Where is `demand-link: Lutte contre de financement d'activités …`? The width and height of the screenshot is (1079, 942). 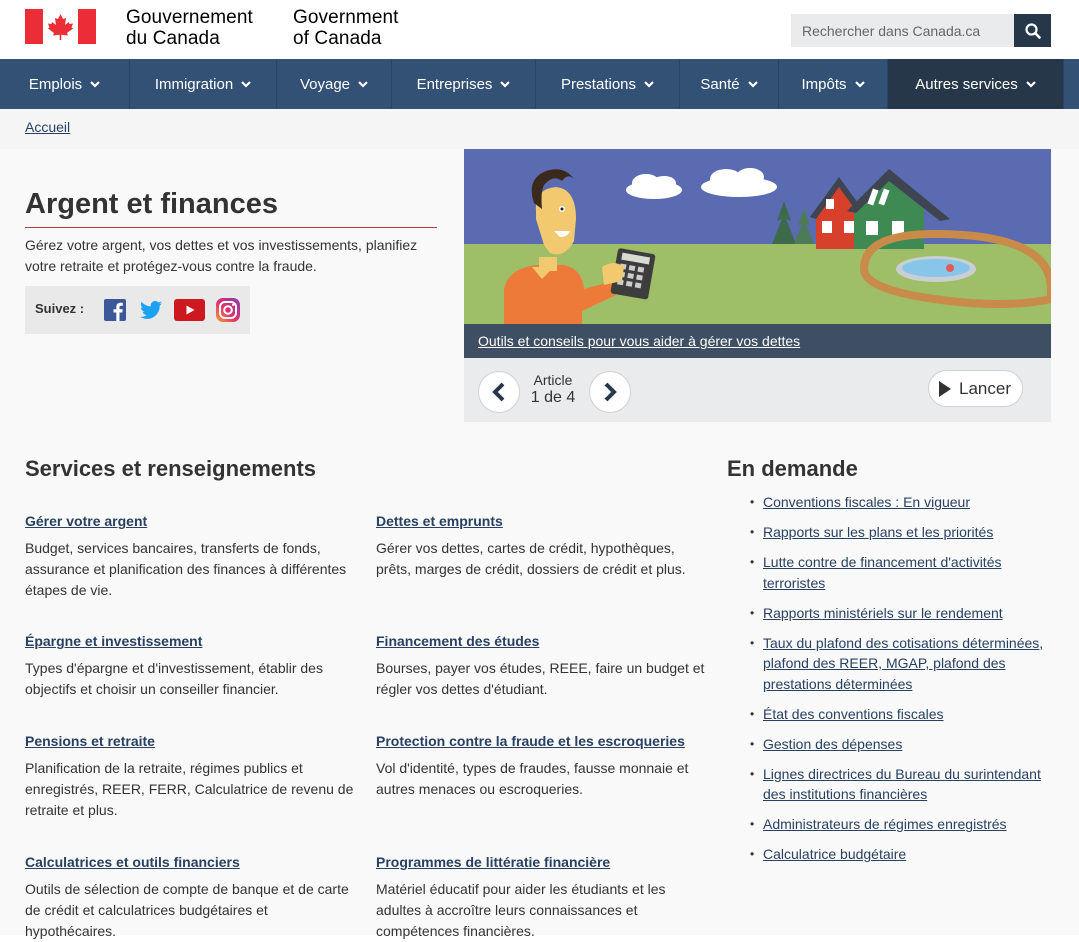 demand-link: Lutte contre de financement d'activités … is located at coordinates (882, 572).